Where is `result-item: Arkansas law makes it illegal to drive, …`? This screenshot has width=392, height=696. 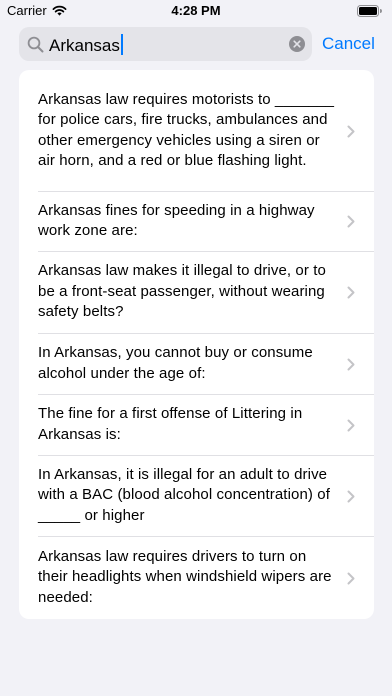 result-item: Arkansas law makes it illegal to drive, … is located at coordinates (196, 292).